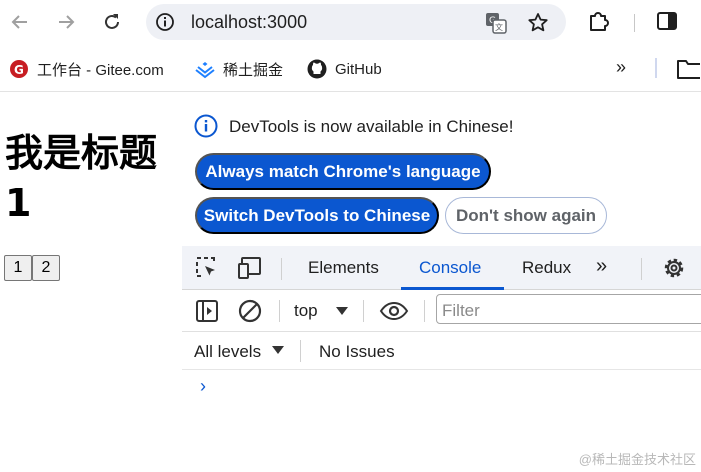 This screenshot has width=701, height=472. Describe the element at coordinates (249, 22) in the screenshot. I see `url-text: localhost:3000` at that location.